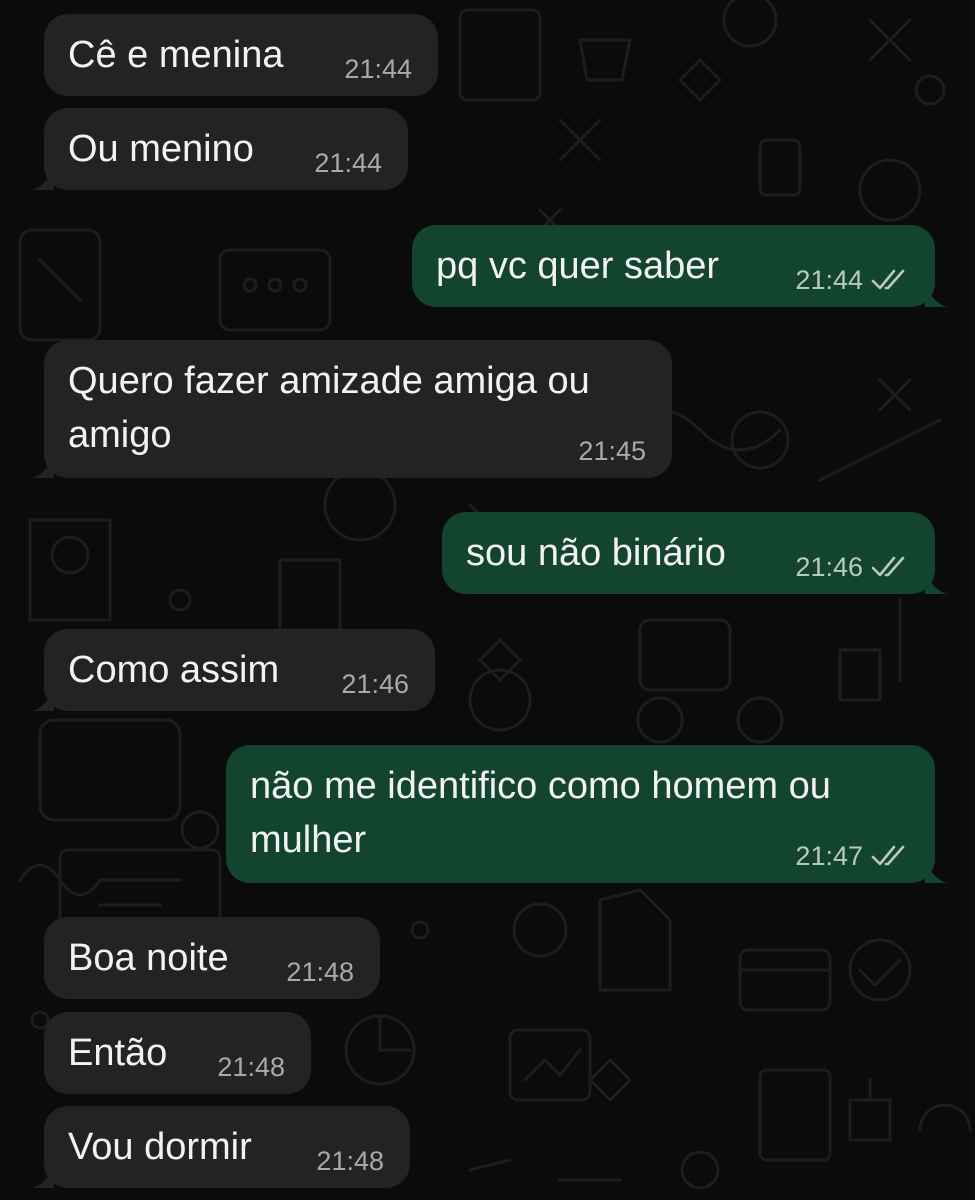  What do you see at coordinates (176, 55) in the screenshot?
I see `message-text: Cê e menina` at bounding box center [176, 55].